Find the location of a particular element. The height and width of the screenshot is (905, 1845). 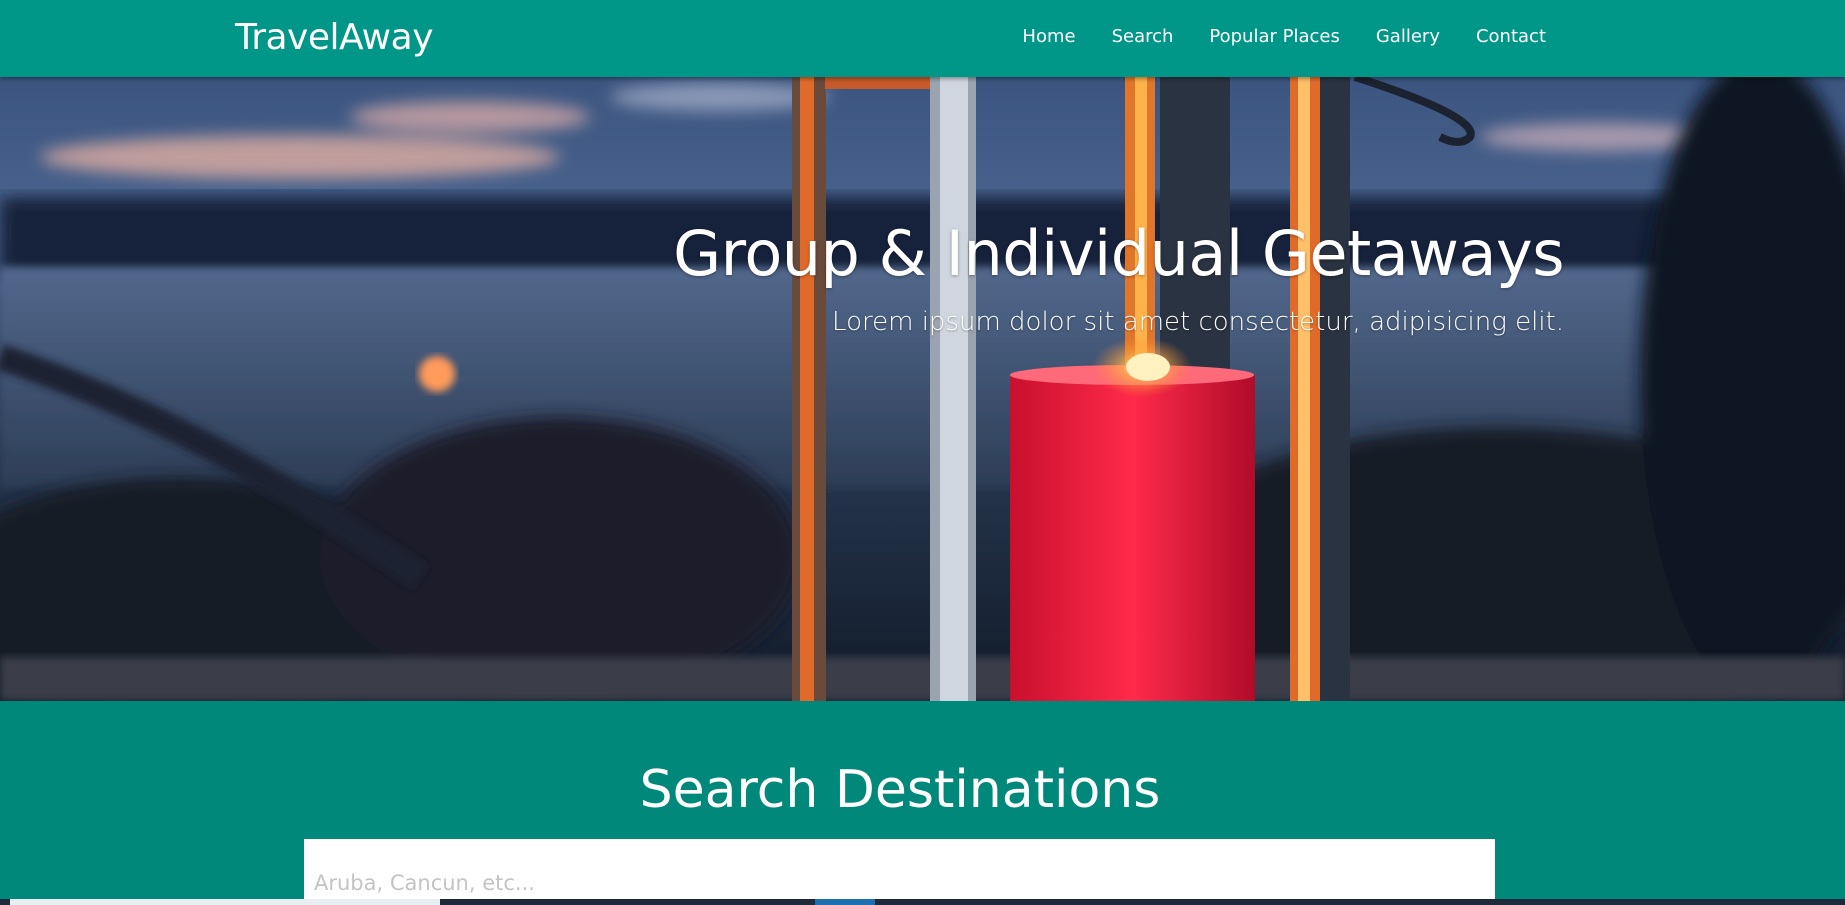

nav-link-search: Search is located at coordinates (1143, 36).